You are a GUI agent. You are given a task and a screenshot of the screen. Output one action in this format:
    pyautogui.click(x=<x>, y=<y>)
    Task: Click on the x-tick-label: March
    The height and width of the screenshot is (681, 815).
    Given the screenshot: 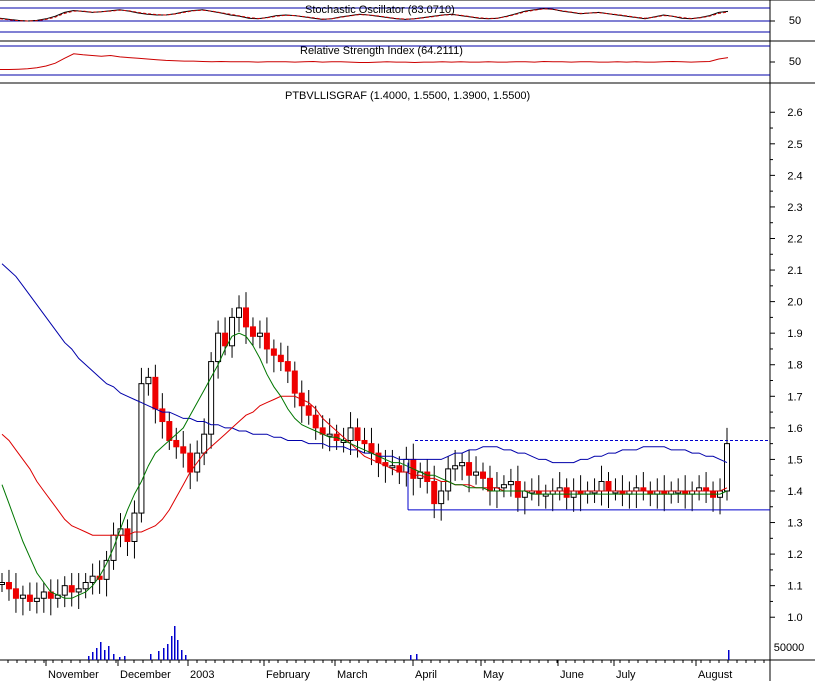 What is the action you would take?
    pyautogui.click(x=352, y=675)
    